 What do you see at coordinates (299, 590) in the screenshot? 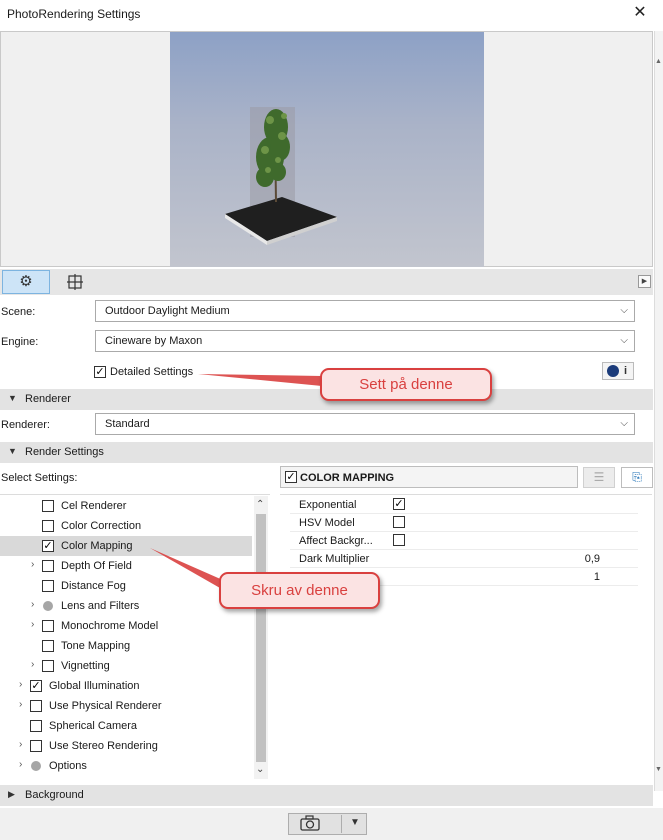
I see `callout-turn-off: Skru av denne` at bounding box center [299, 590].